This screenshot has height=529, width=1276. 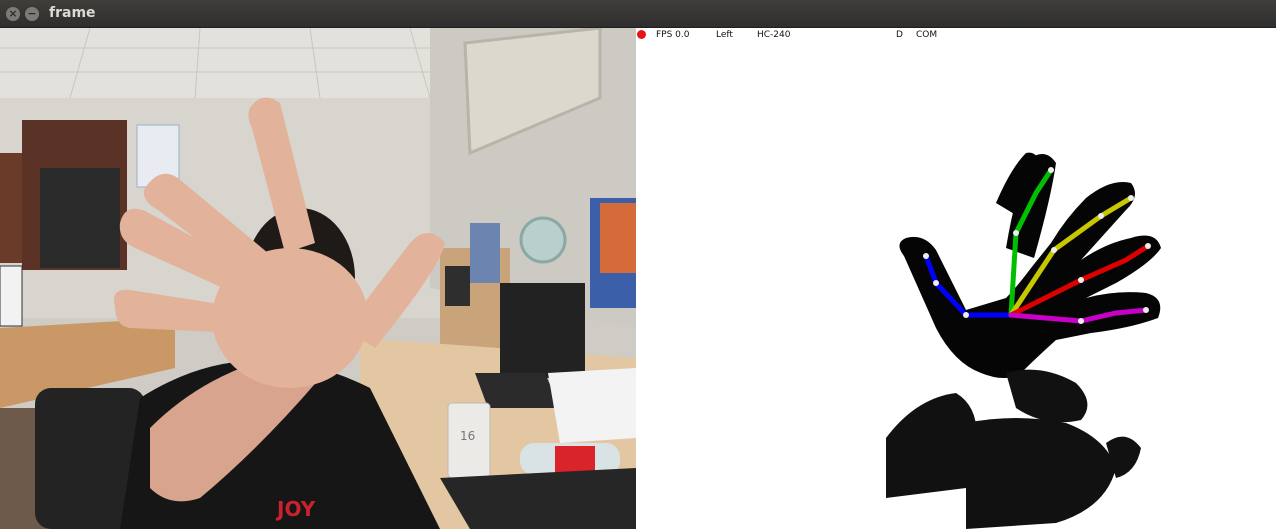 What do you see at coordinates (592, 405) in the screenshot?
I see `paper-stack` at bounding box center [592, 405].